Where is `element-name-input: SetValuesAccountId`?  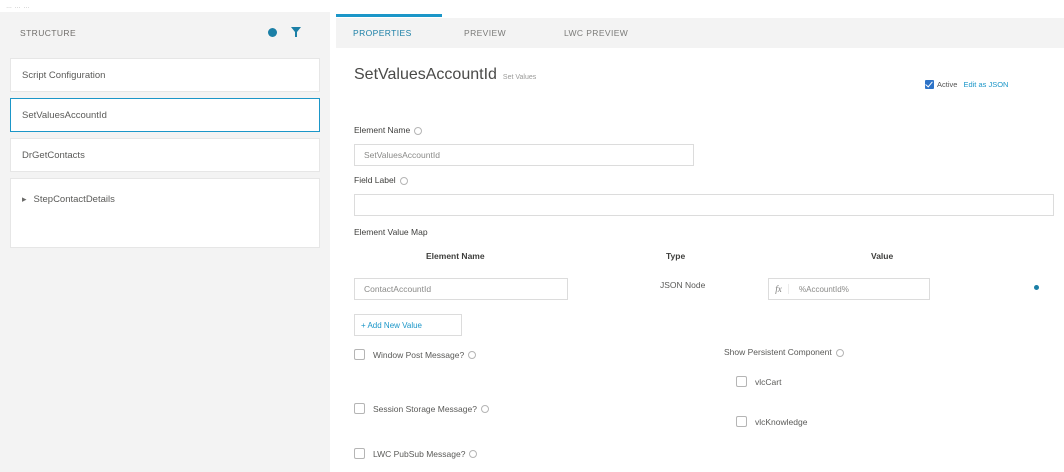
element-name-input: SetValuesAccountId is located at coordinates (524, 155).